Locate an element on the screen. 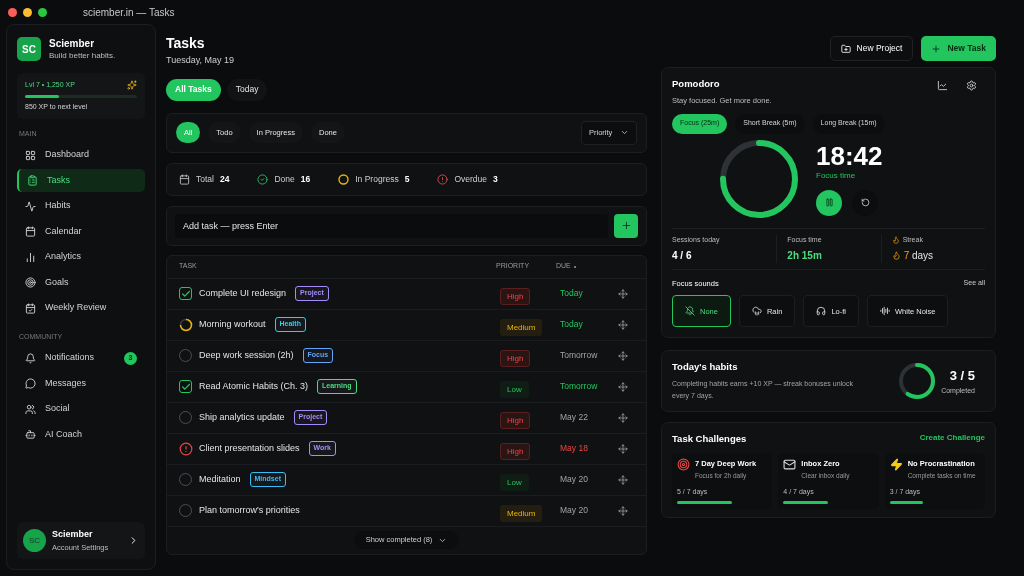 The width and height of the screenshot is (1024, 576). card-title: Today's habits is located at coordinates (705, 367).